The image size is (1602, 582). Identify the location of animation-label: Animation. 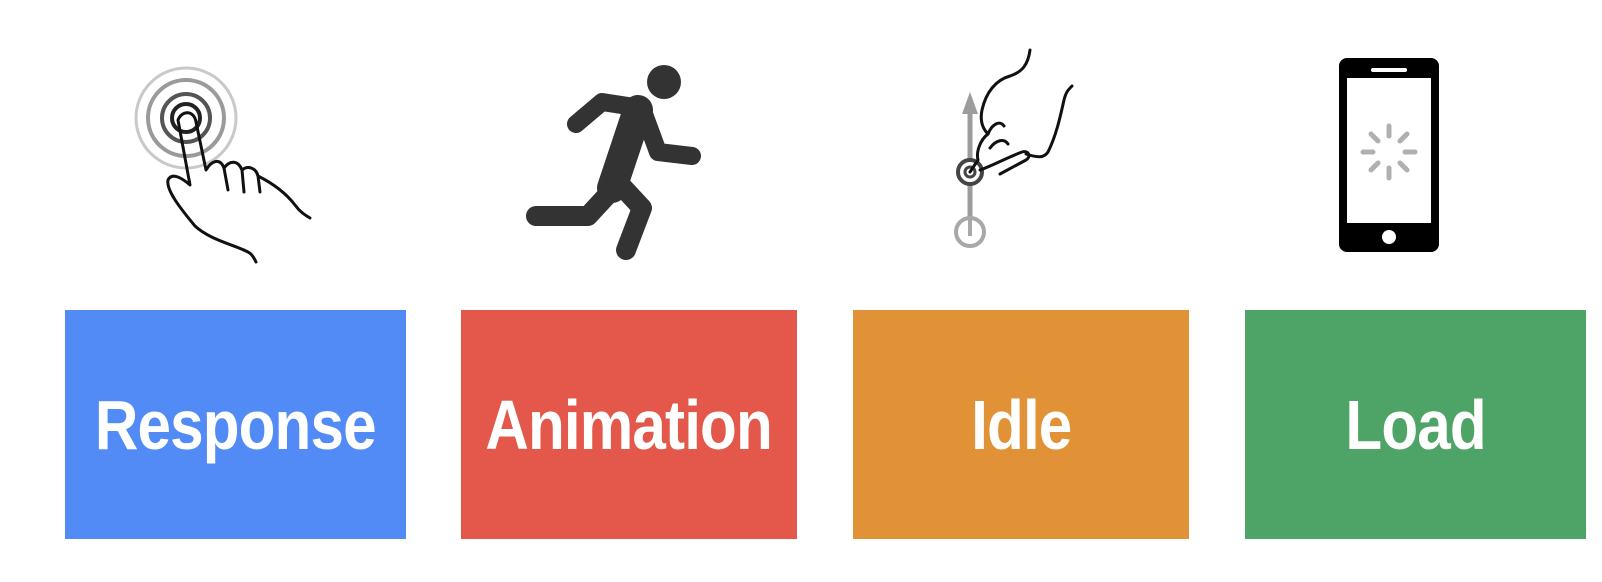
(629, 424).